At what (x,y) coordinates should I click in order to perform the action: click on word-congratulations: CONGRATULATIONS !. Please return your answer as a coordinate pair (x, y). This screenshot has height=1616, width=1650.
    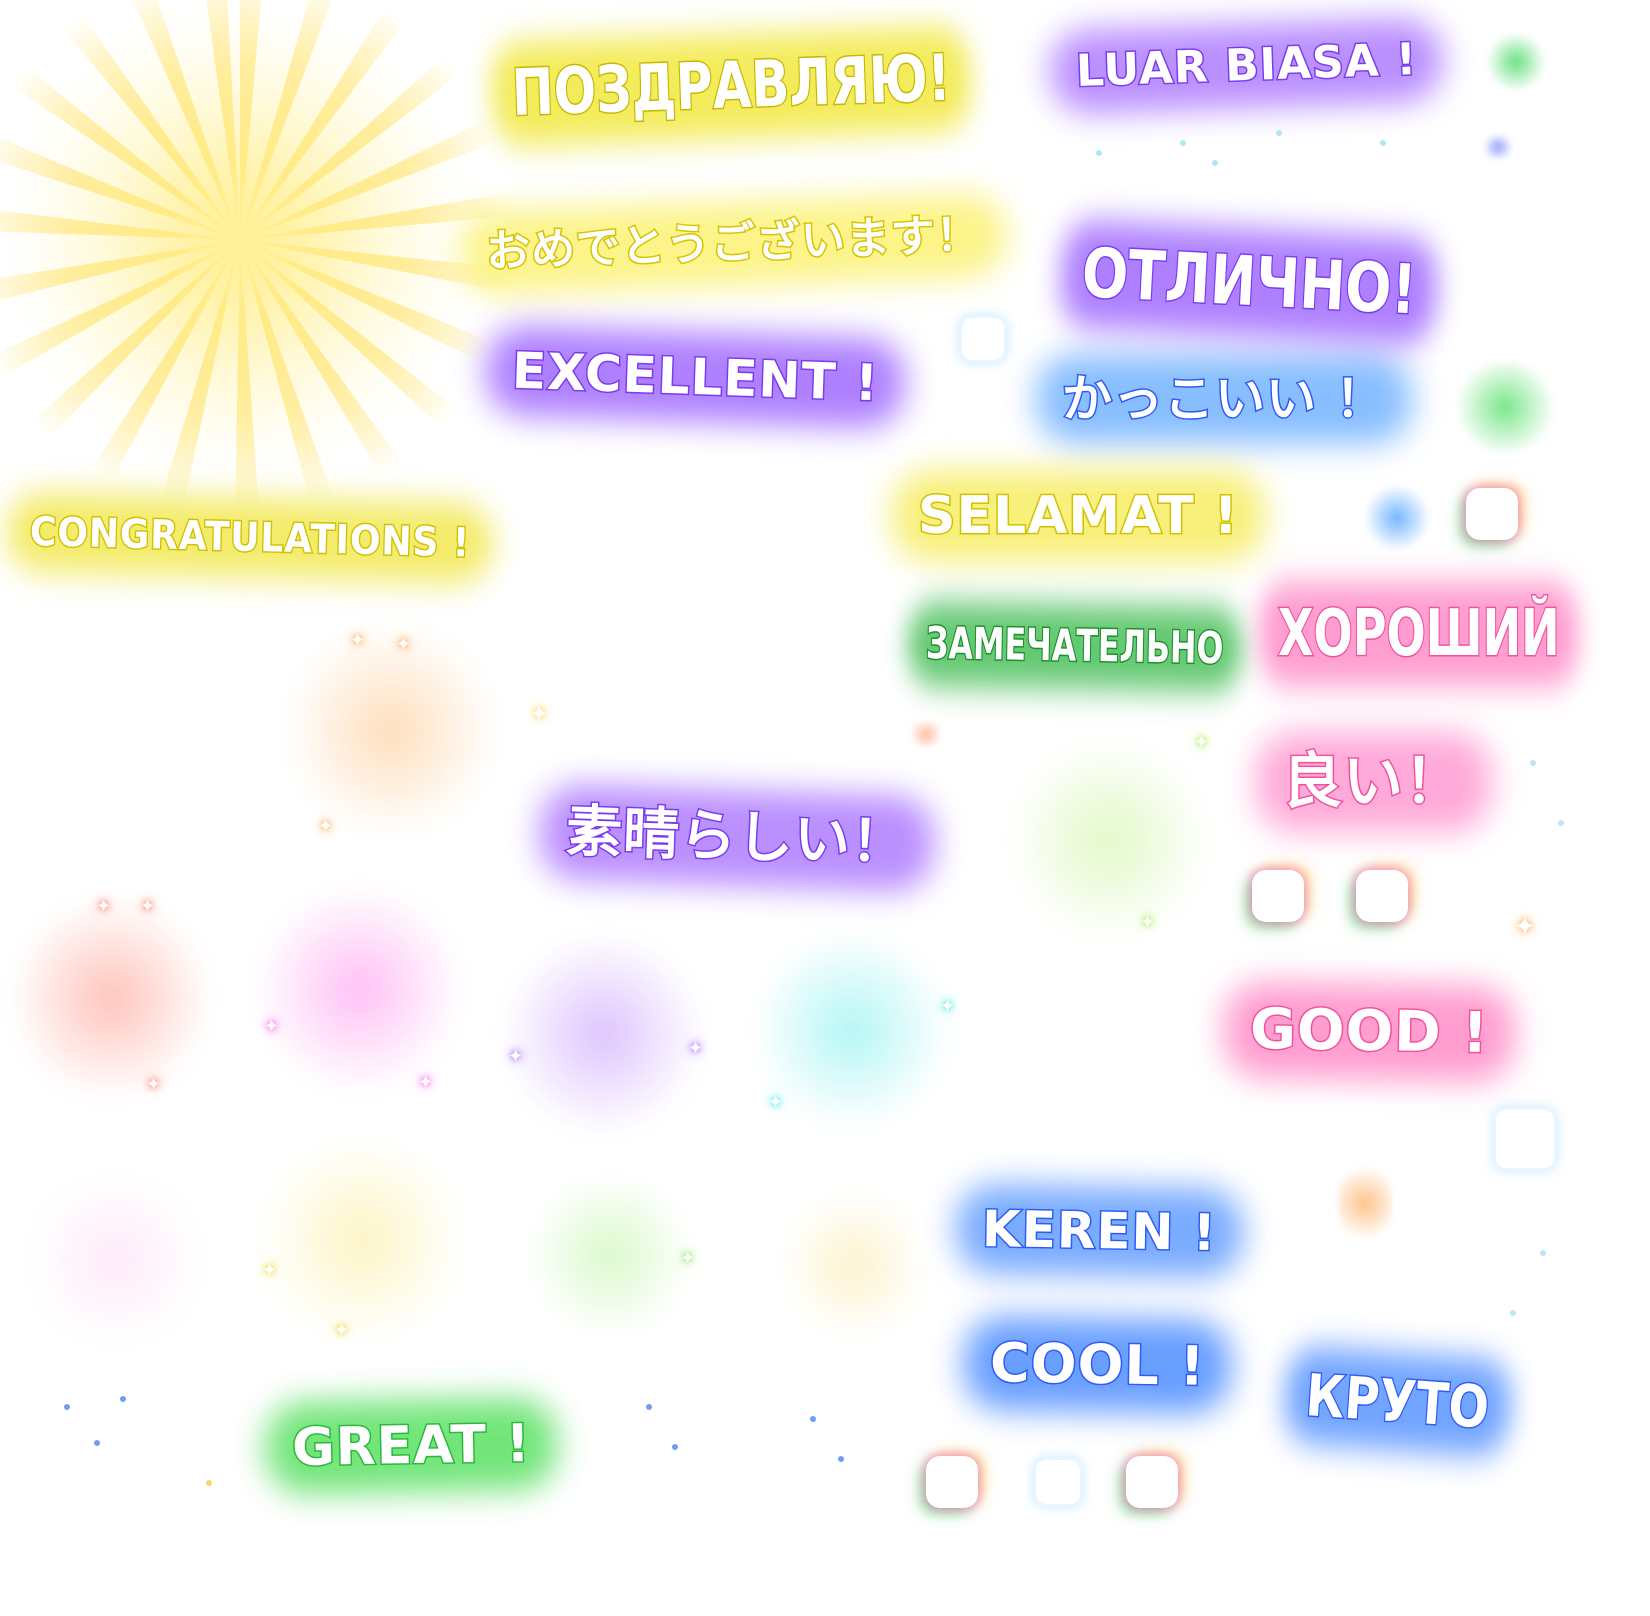
    Looking at the image, I should click on (250, 538).